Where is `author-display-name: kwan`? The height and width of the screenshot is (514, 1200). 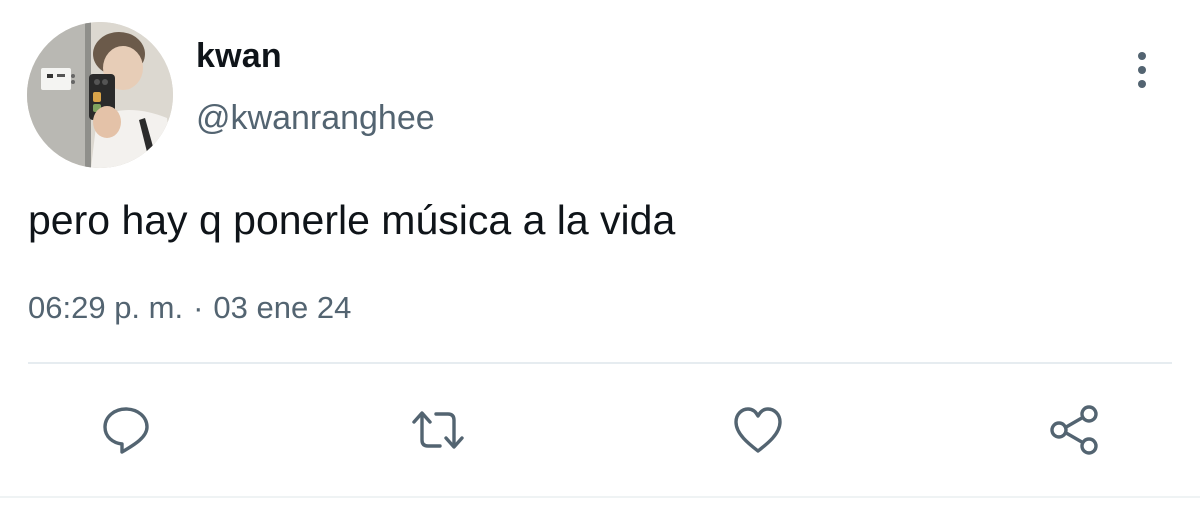 author-display-name: kwan is located at coordinates (239, 56).